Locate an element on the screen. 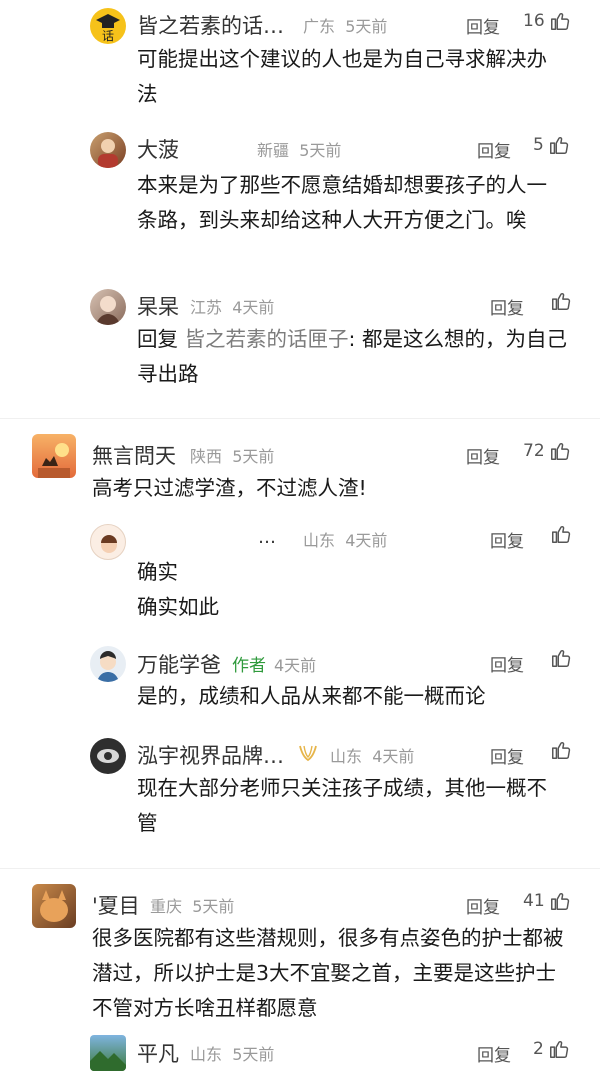 This screenshot has height=1071, width=600. like-count: 2 is located at coordinates (538, 1049).